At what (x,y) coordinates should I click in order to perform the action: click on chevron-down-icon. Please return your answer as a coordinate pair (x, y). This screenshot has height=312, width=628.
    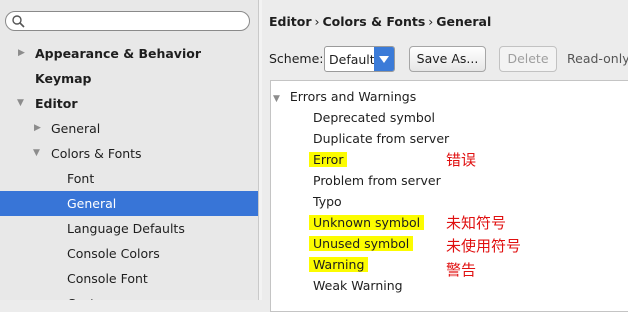
    Looking at the image, I should click on (384, 59).